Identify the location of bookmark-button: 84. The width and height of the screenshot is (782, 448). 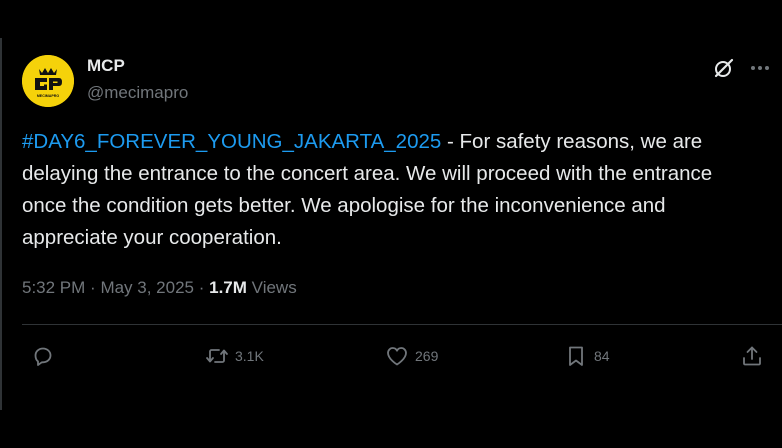
(587, 356).